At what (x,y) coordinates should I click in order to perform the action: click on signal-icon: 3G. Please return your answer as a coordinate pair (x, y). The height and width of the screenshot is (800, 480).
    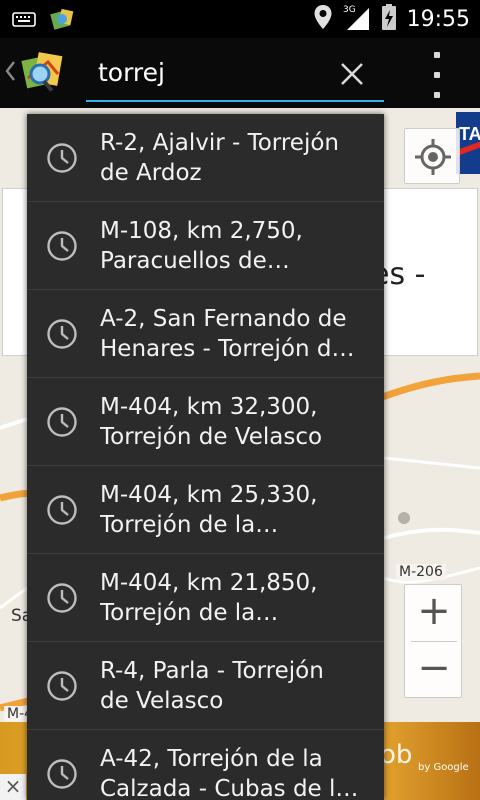
    Looking at the image, I should click on (357, 19).